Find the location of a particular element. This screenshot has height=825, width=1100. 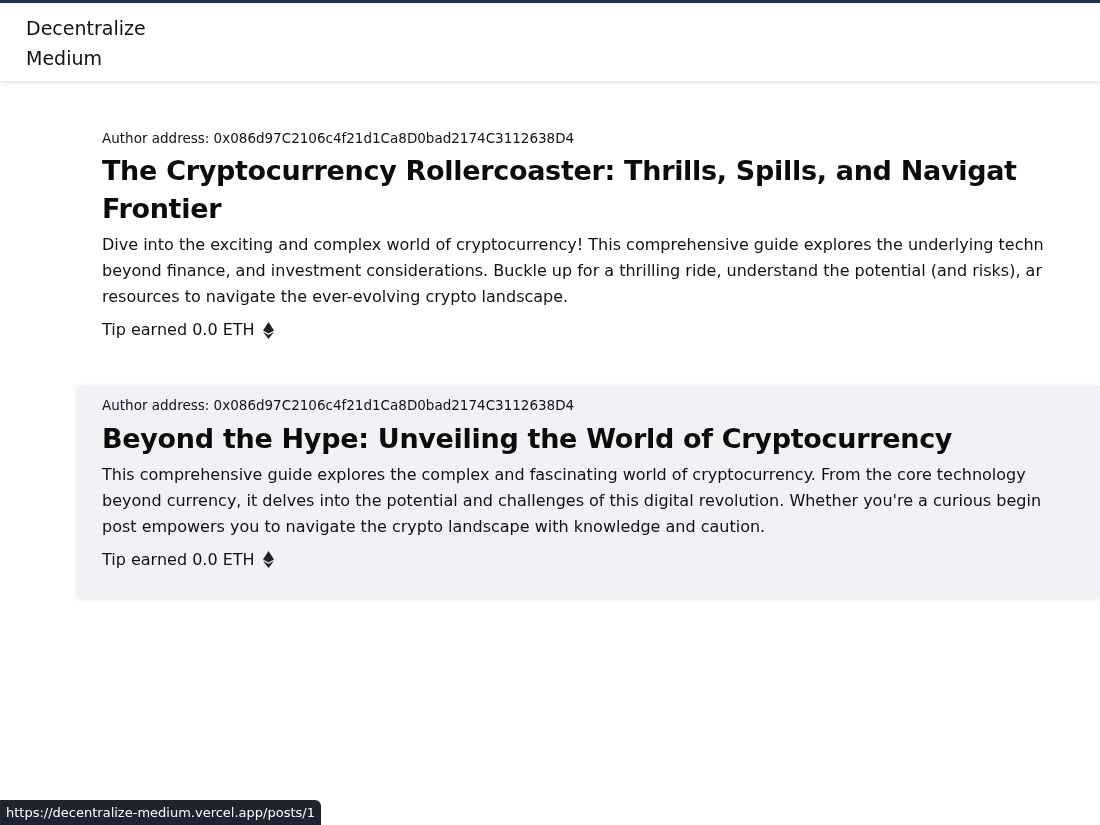

post-description: Dive into the exciting and complex world of cryptocurrency! This comprehensive guide explores the underlying techn beyond finance, and investment considerations. Buckle up for a thrilling ride, understand the potential (and risks), ar resources to navigate the ever-evolving crypto landscape. is located at coordinates (573, 271).